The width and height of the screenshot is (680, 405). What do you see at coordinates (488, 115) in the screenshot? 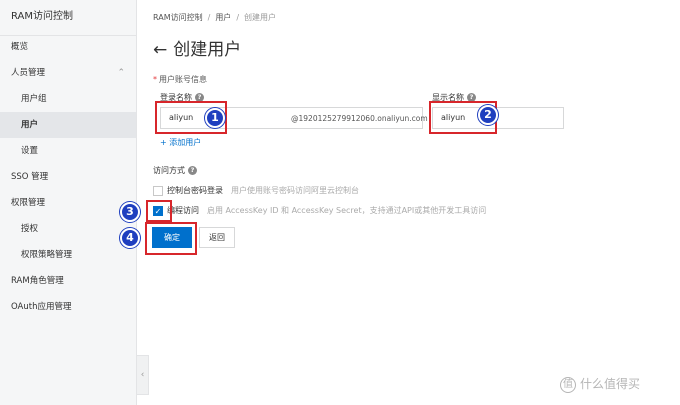
I see `step-badge-2: 2` at bounding box center [488, 115].